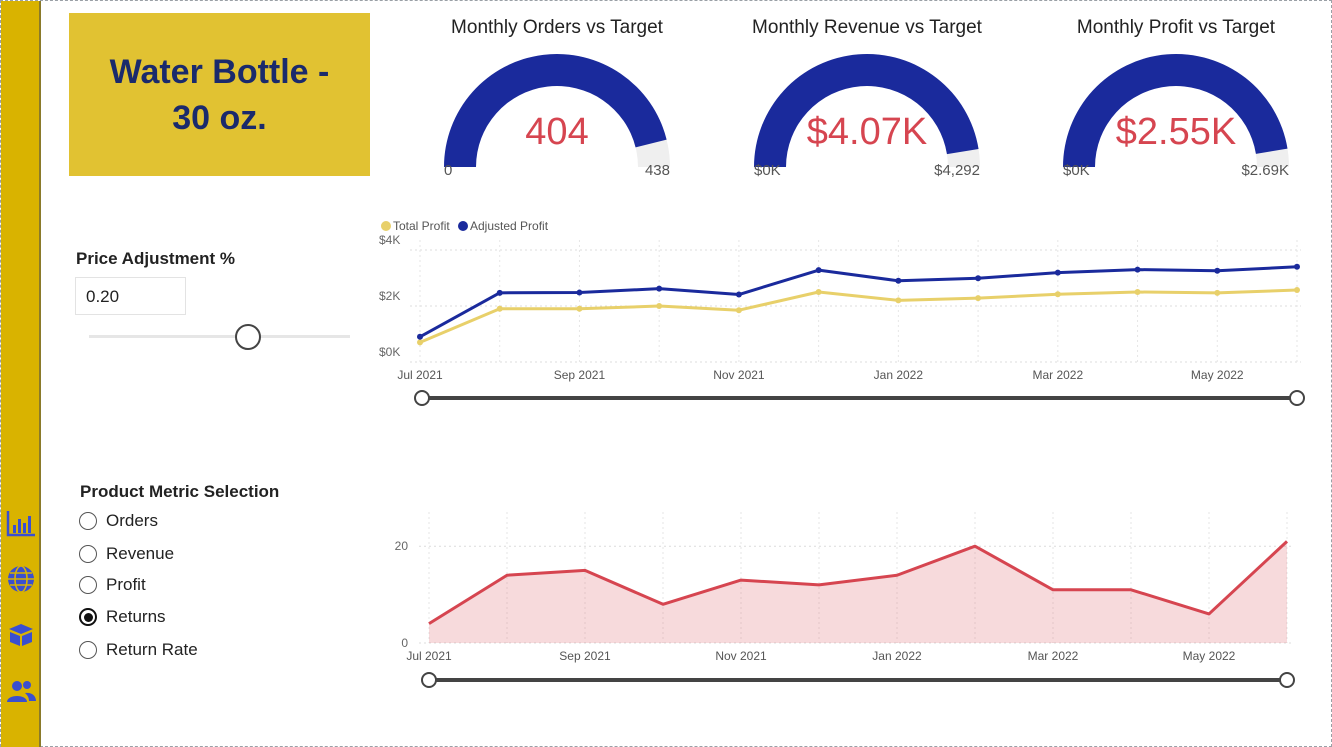 This screenshot has width=1332, height=747. I want to click on gauge-max: $2.69K, so click(1265, 170).